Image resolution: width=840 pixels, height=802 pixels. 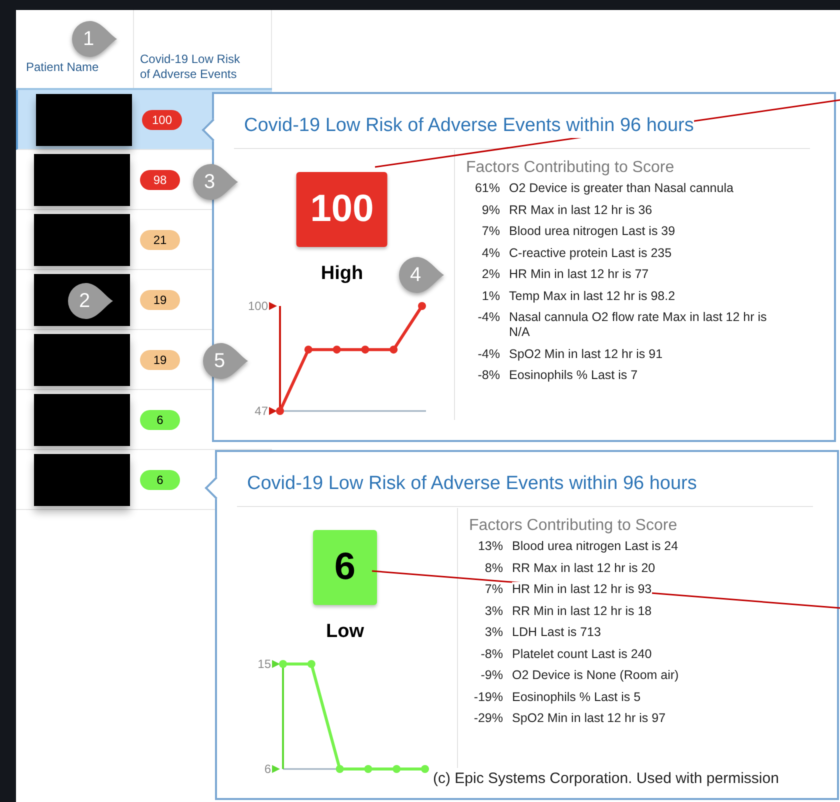 What do you see at coordinates (342, 274) in the screenshot?
I see `risk-label: High` at bounding box center [342, 274].